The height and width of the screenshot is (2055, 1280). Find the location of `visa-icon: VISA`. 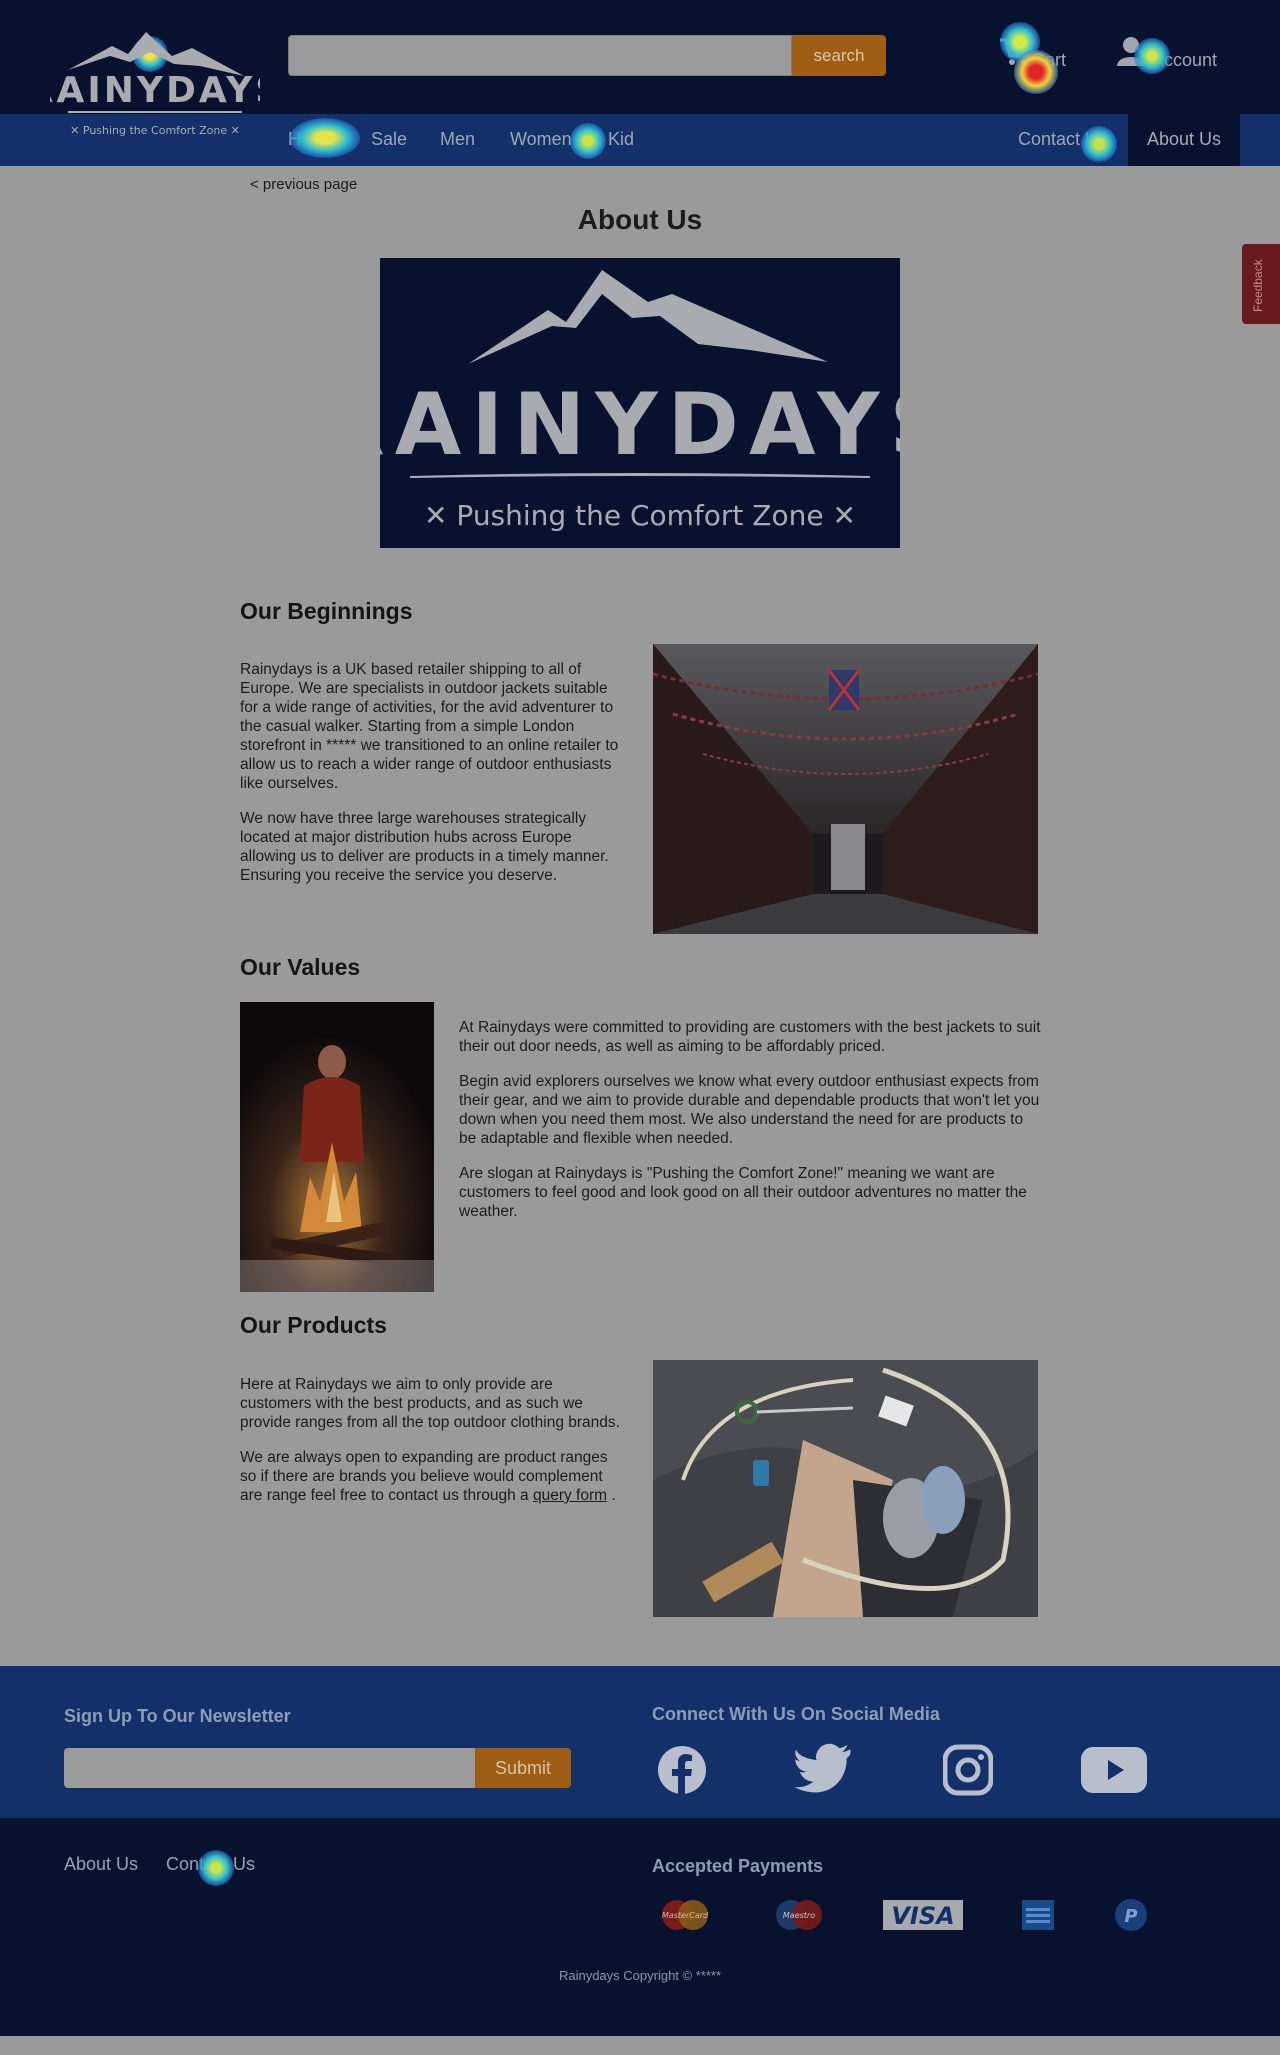

visa-icon: VISA is located at coordinates (923, 1915).